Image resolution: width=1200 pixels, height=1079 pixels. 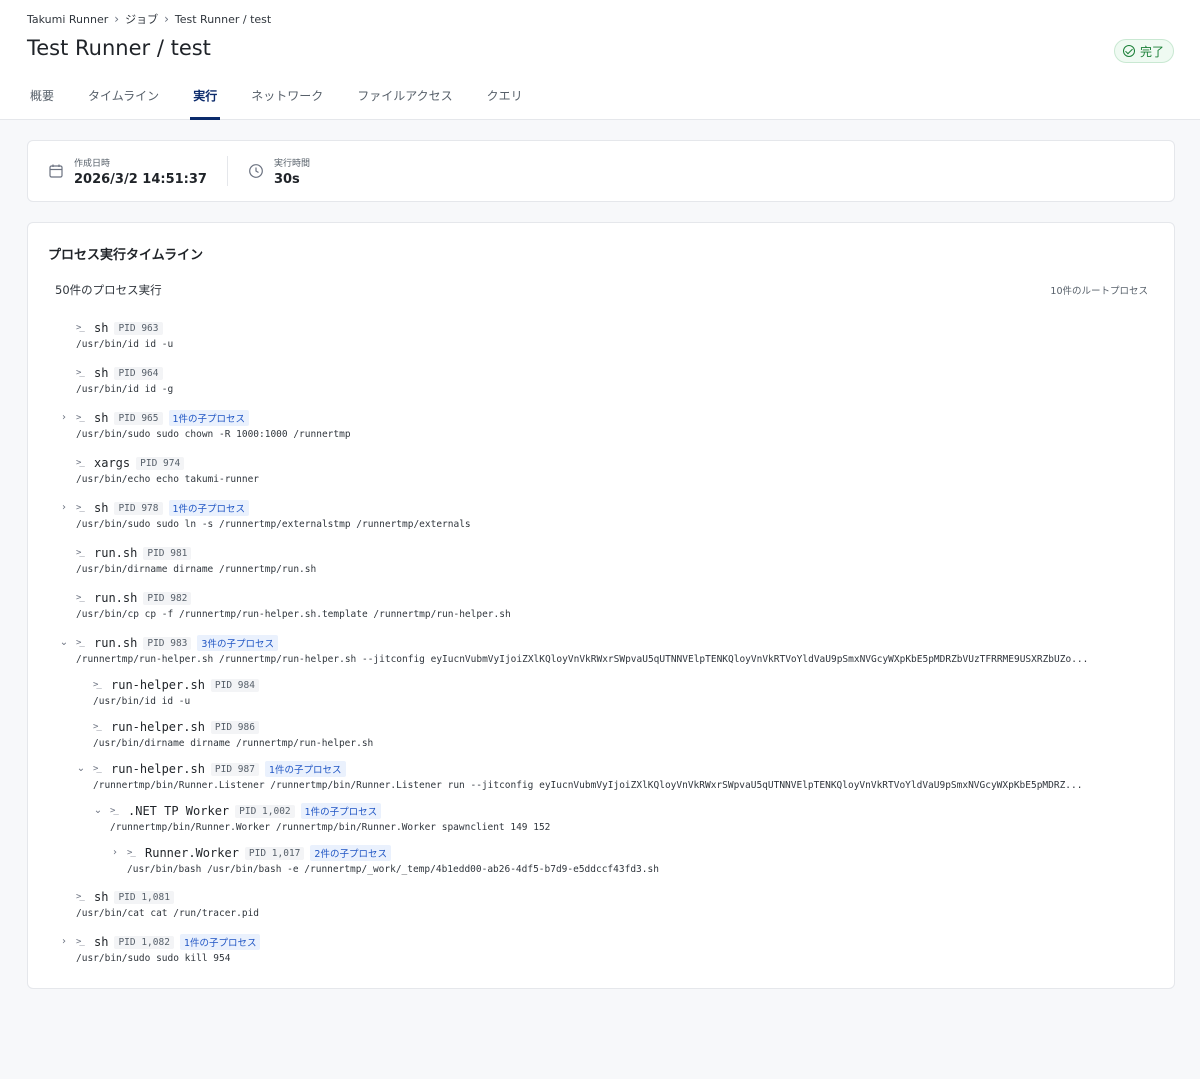 I want to click on pid-badge: PID 1,017, so click(x=274, y=853).